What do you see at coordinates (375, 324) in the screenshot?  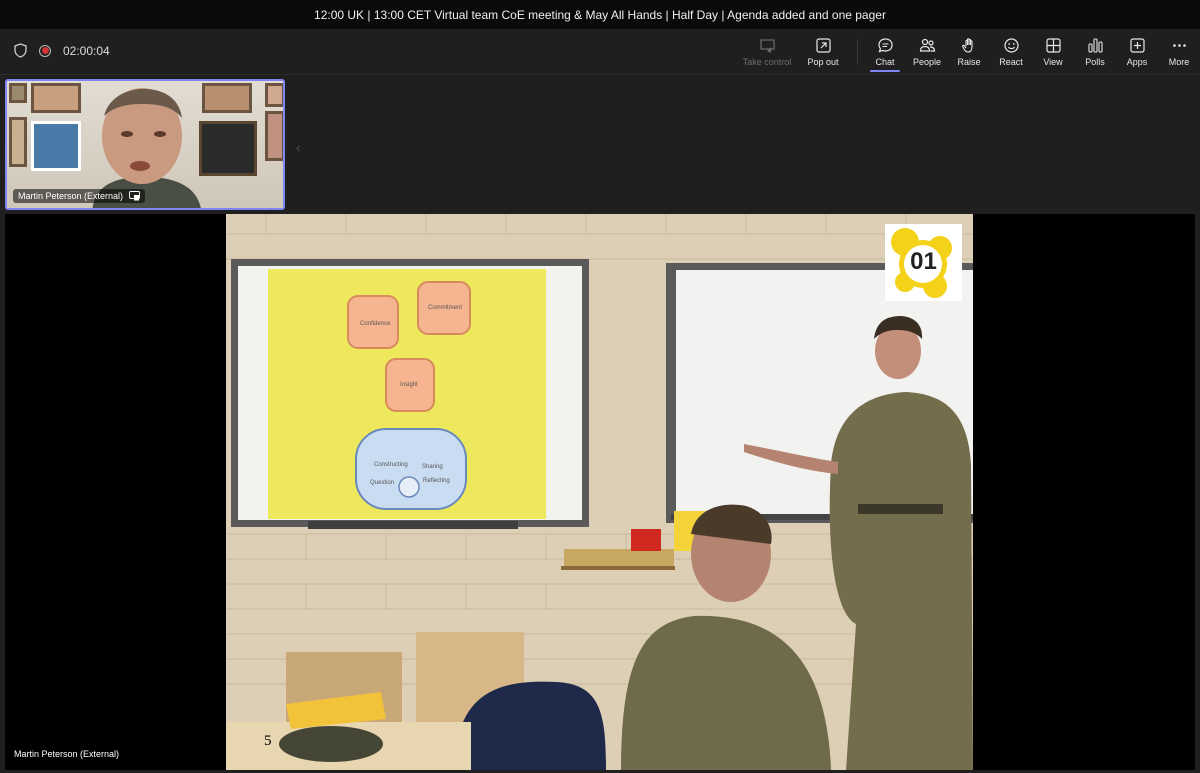 I see `slide-word-confidence: Confidence` at bounding box center [375, 324].